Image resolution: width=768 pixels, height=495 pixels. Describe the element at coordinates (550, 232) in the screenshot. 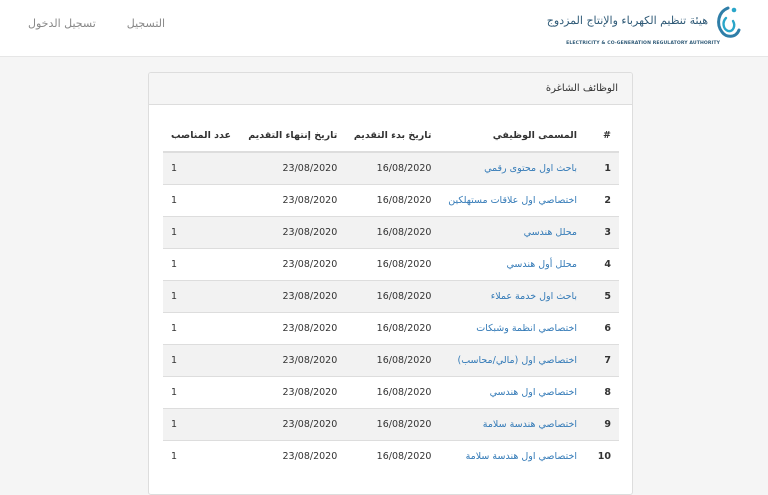

I see `job-title-link: محلل هندسي` at that location.